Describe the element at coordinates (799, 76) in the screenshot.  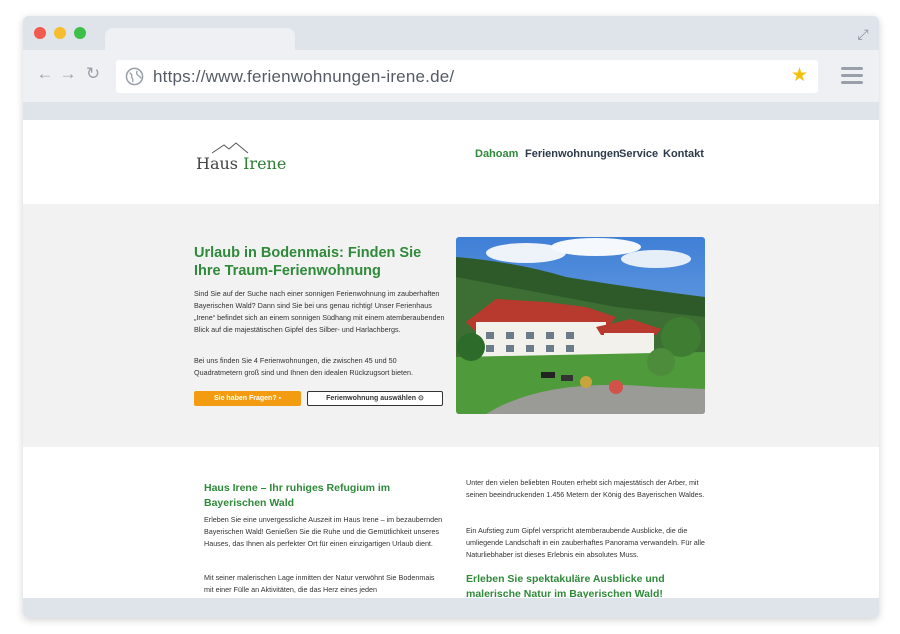
I see `star-icon: ★` at that location.